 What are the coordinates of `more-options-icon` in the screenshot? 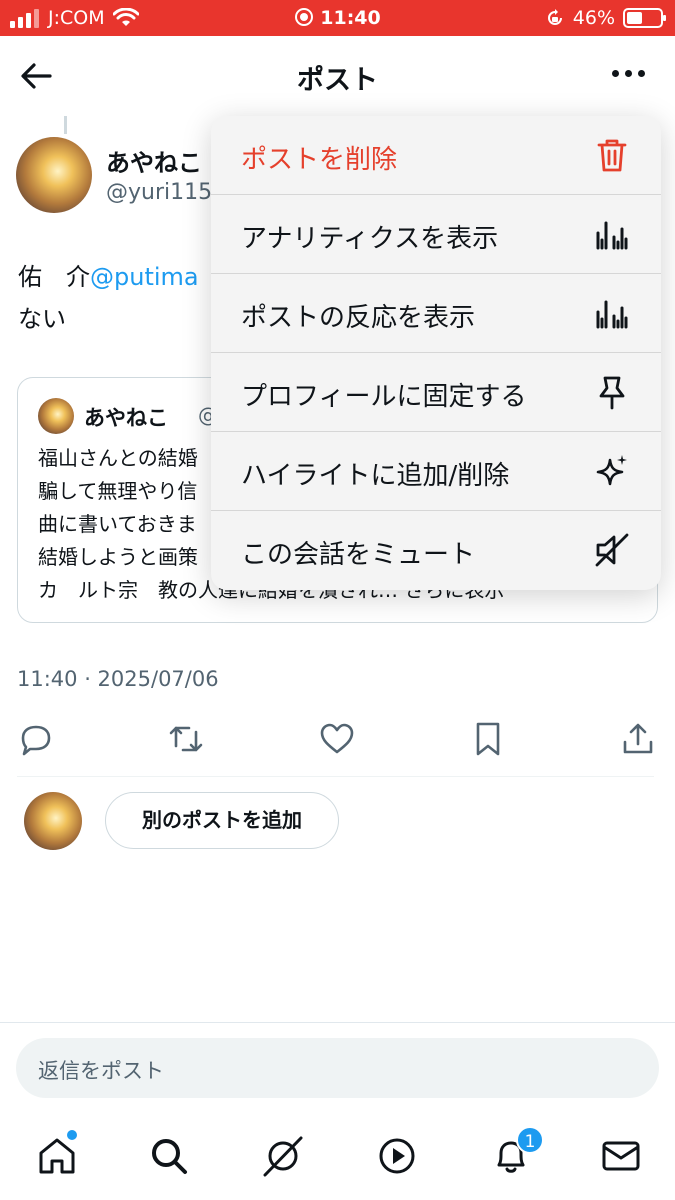 It's located at (628, 73).